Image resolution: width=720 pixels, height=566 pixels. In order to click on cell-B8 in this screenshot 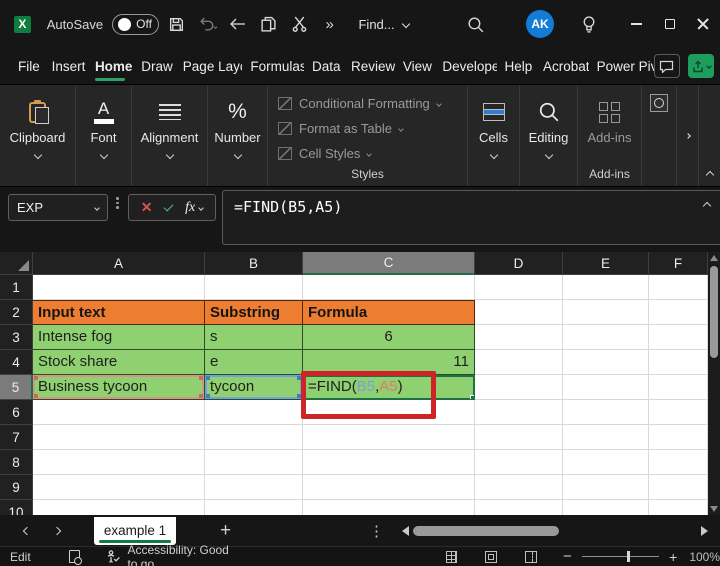, I will do `click(254, 462)`.